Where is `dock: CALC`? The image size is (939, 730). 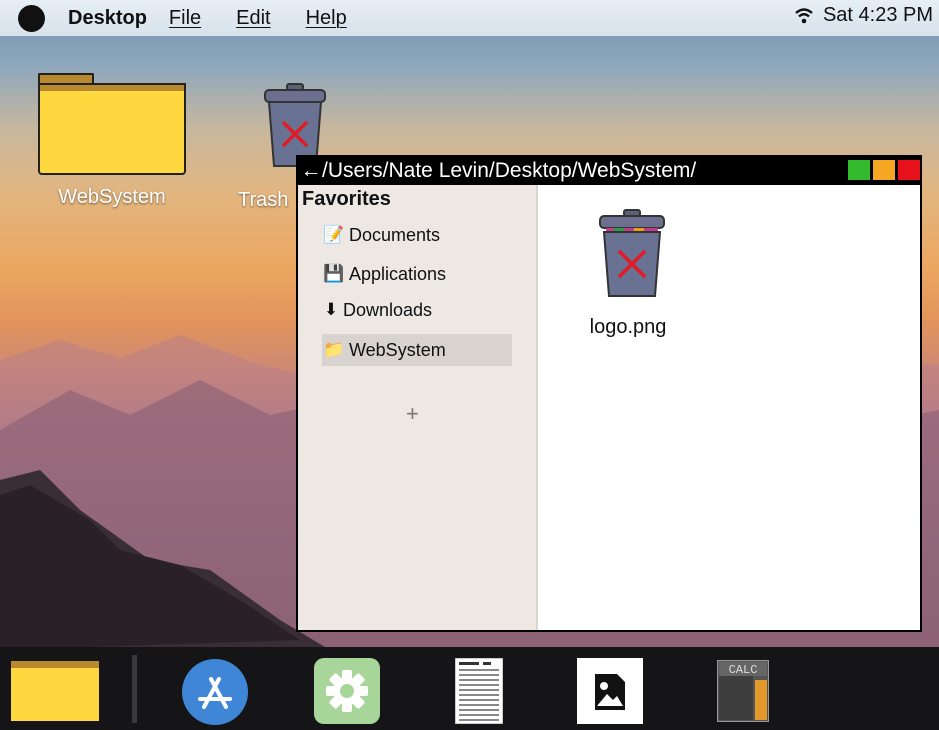 dock: CALC is located at coordinates (469, 688).